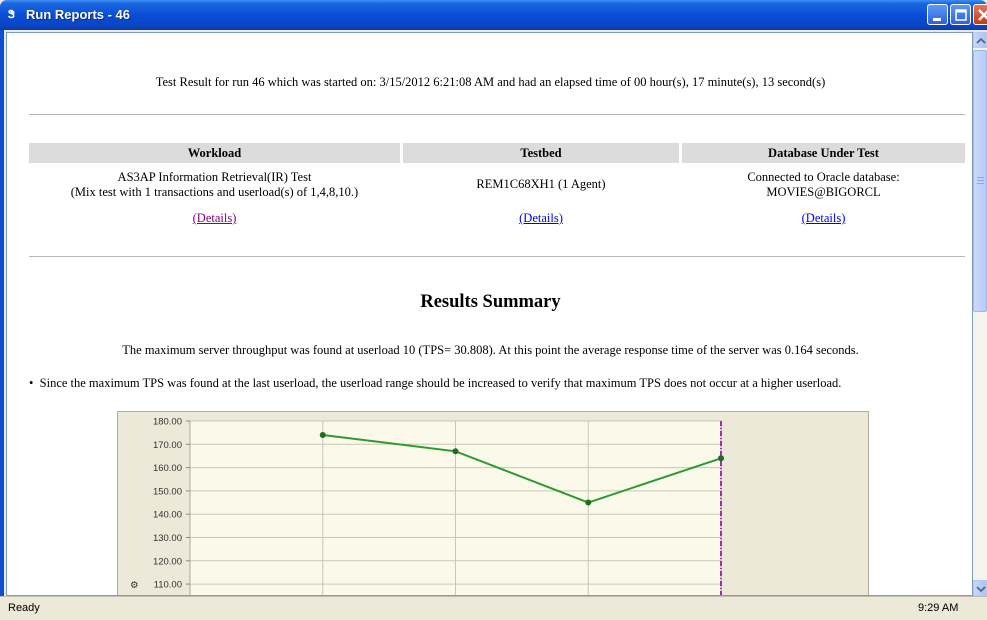  What do you see at coordinates (11, 14) in the screenshot?
I see `app-icon: Ꮥ` at bounding box center [11, 14].